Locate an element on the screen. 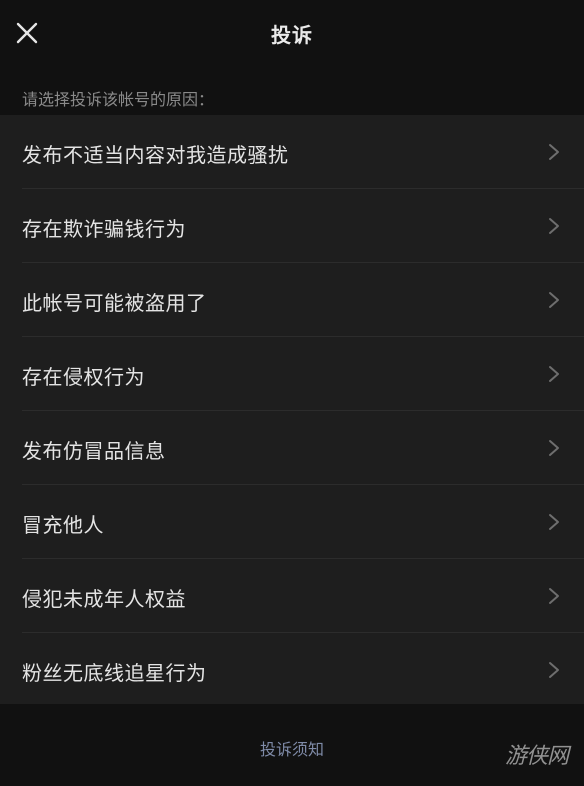 Image resolution: width=584 pixels, height=786 pixels. reason-label: 发布不适当内容对我造成骚扰 is located at coordinates (155, 155).